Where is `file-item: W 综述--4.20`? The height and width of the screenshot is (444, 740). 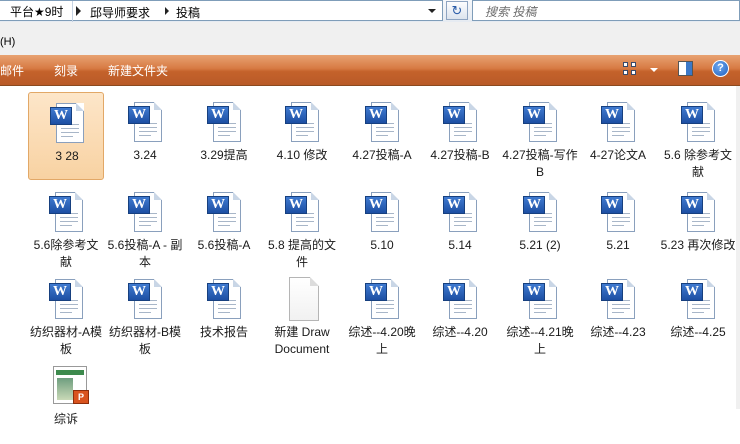
file-item: W 综述--4.20 is located at coordinates (460, 313).